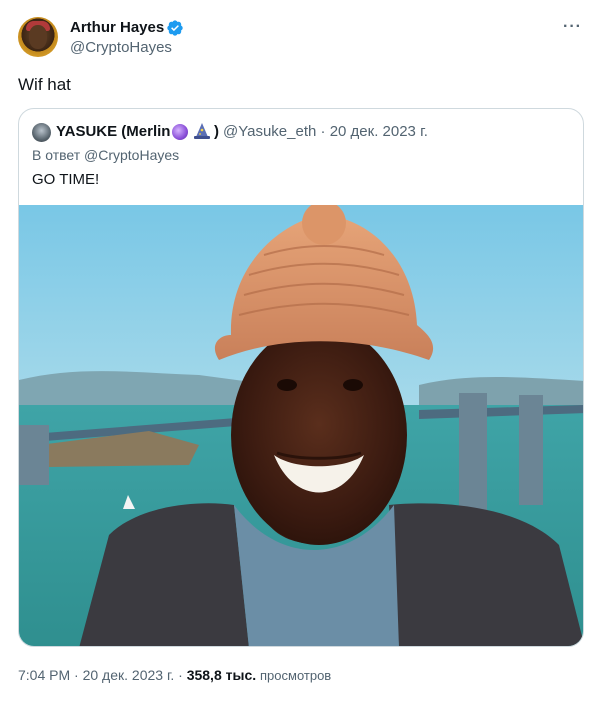  Describe the element at coordinates (216, 131) in the screenshot. I see `quote-author-name-close: )` at that location.